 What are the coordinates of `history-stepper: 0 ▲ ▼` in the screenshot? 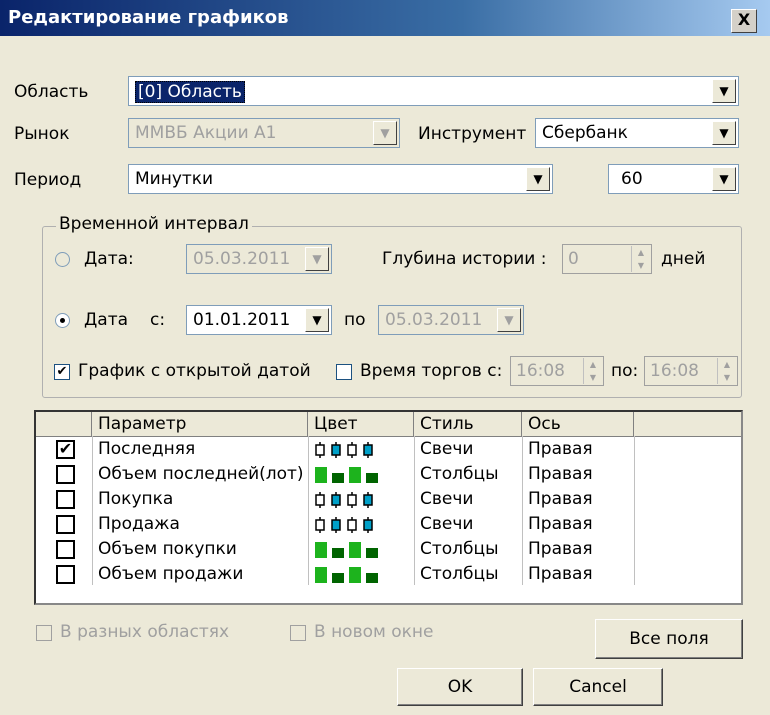 It's located at (607, 259).